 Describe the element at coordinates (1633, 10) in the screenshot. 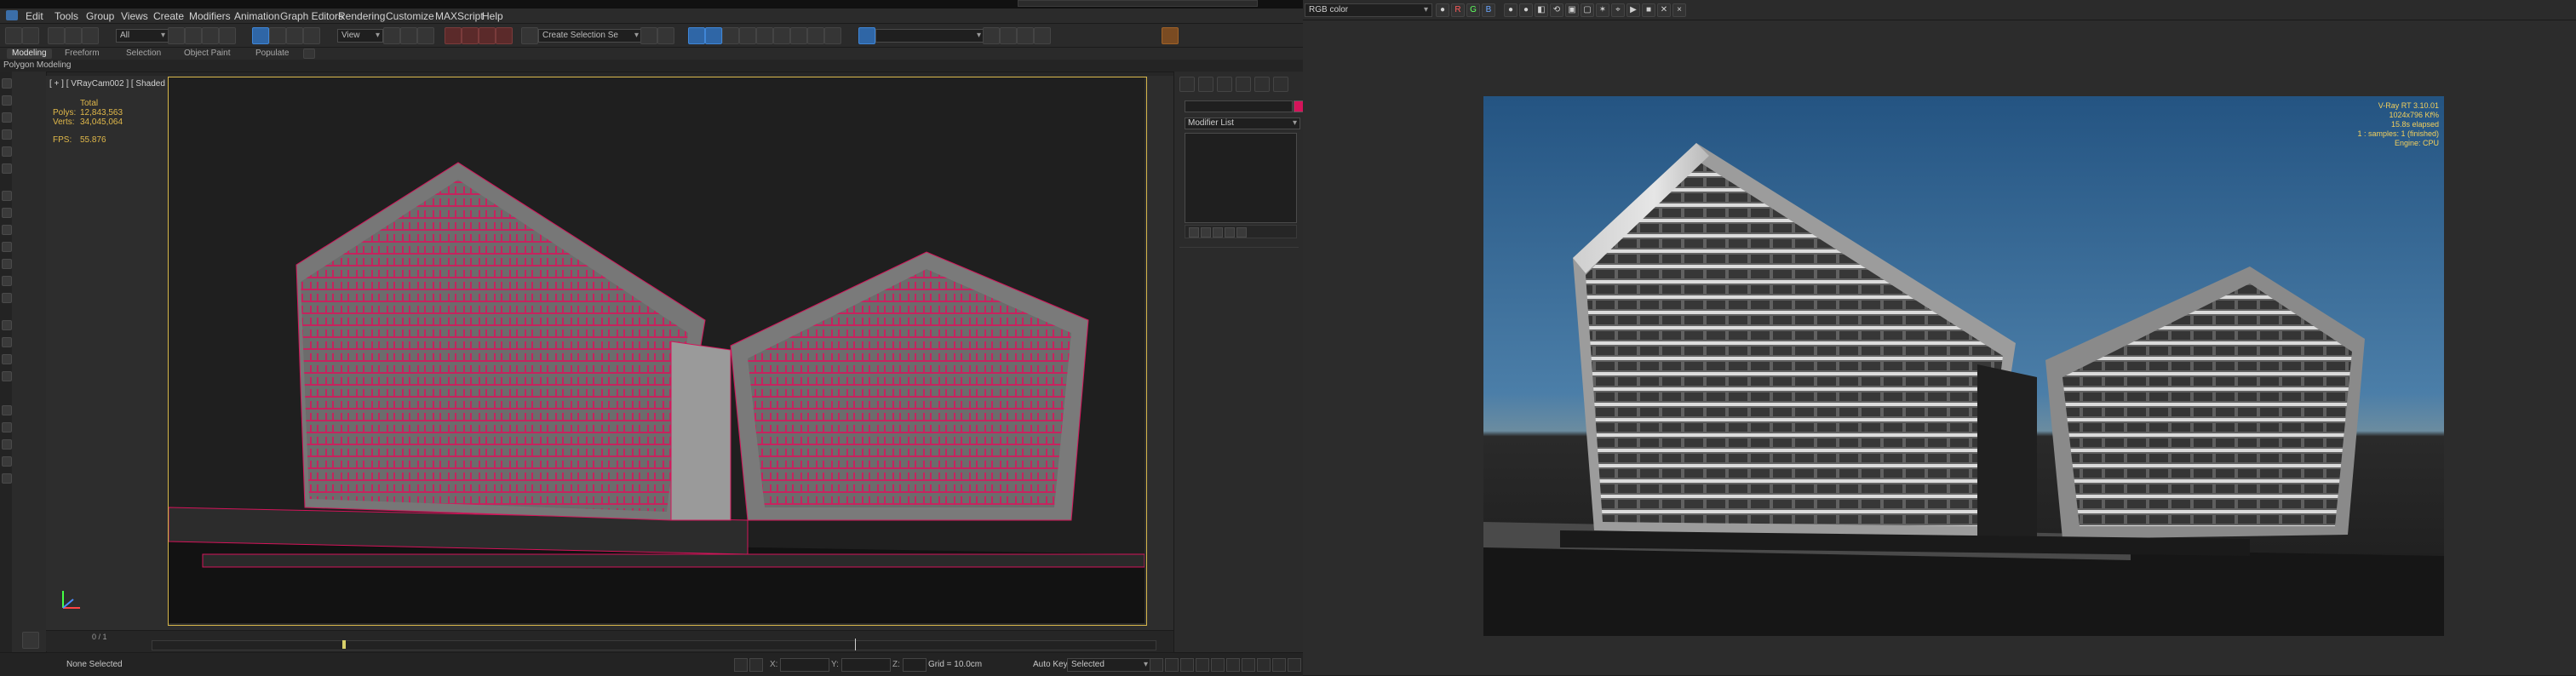

I see `vfb-render-icon: ▶` at that location.